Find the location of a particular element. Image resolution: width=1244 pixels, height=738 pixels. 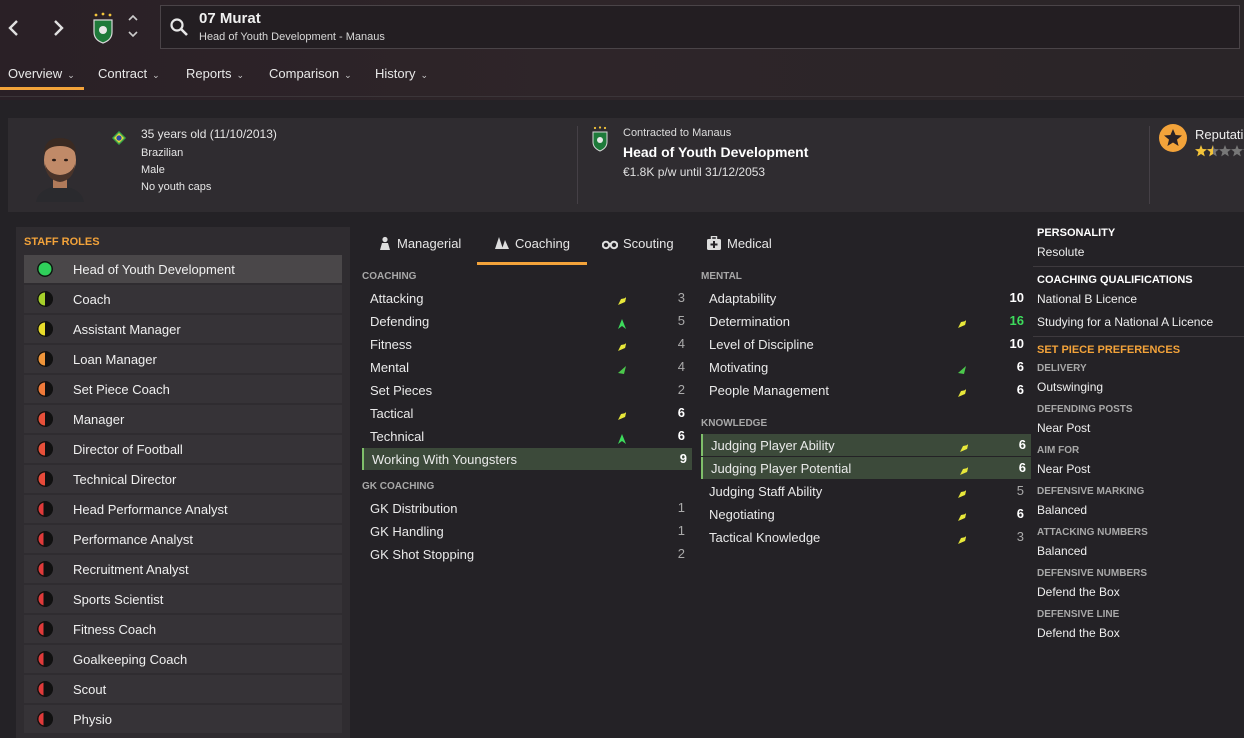

cone-icon is located at coordinates (502, 243).